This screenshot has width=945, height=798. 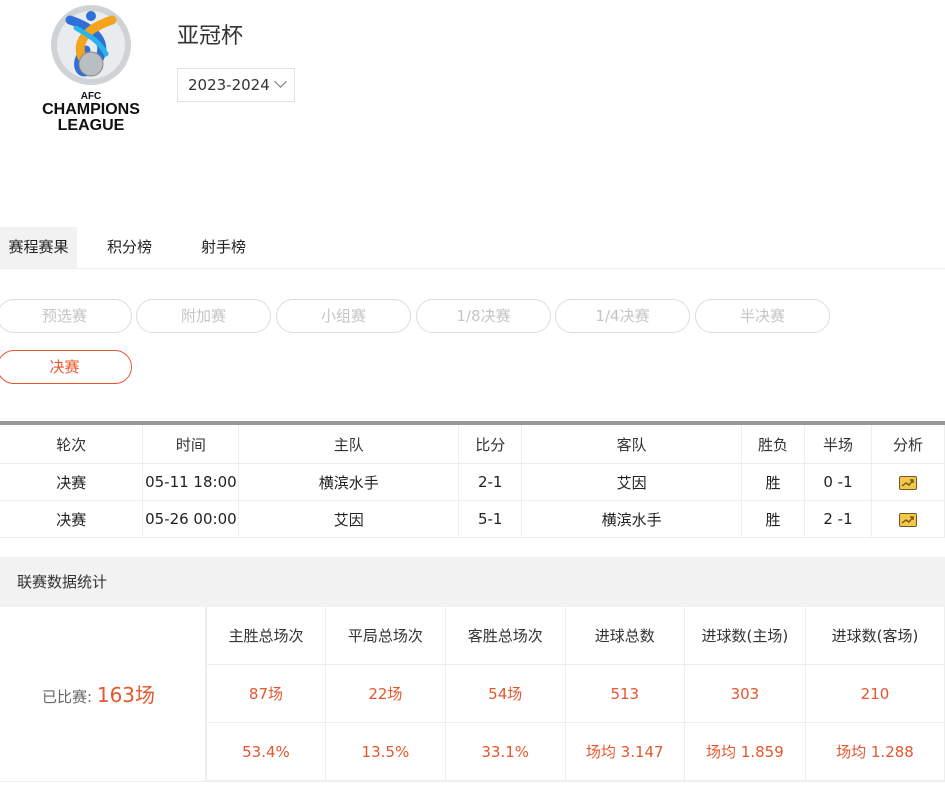 What do you see at coordinates (632, 482) in the screenshot?
I see `away-team-link: 艾因` at bounding box center [632, 482].